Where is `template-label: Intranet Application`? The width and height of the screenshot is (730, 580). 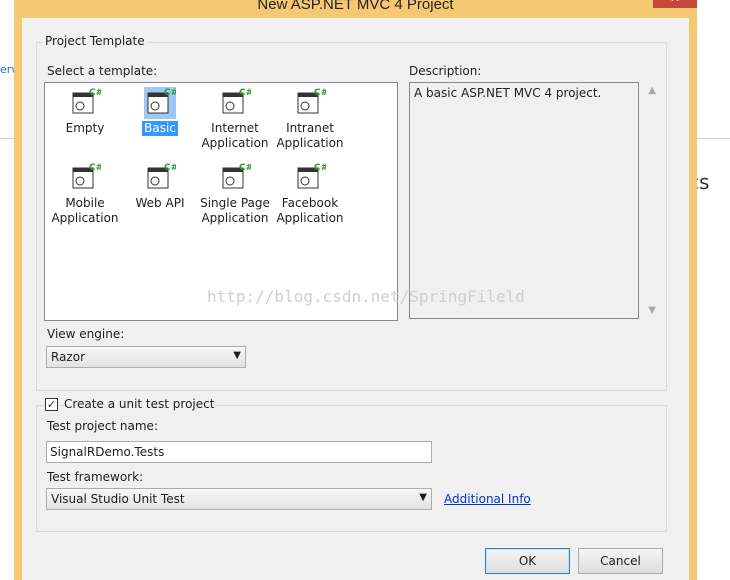 template-label: Intranet Application is located at coordinates (310, 135).